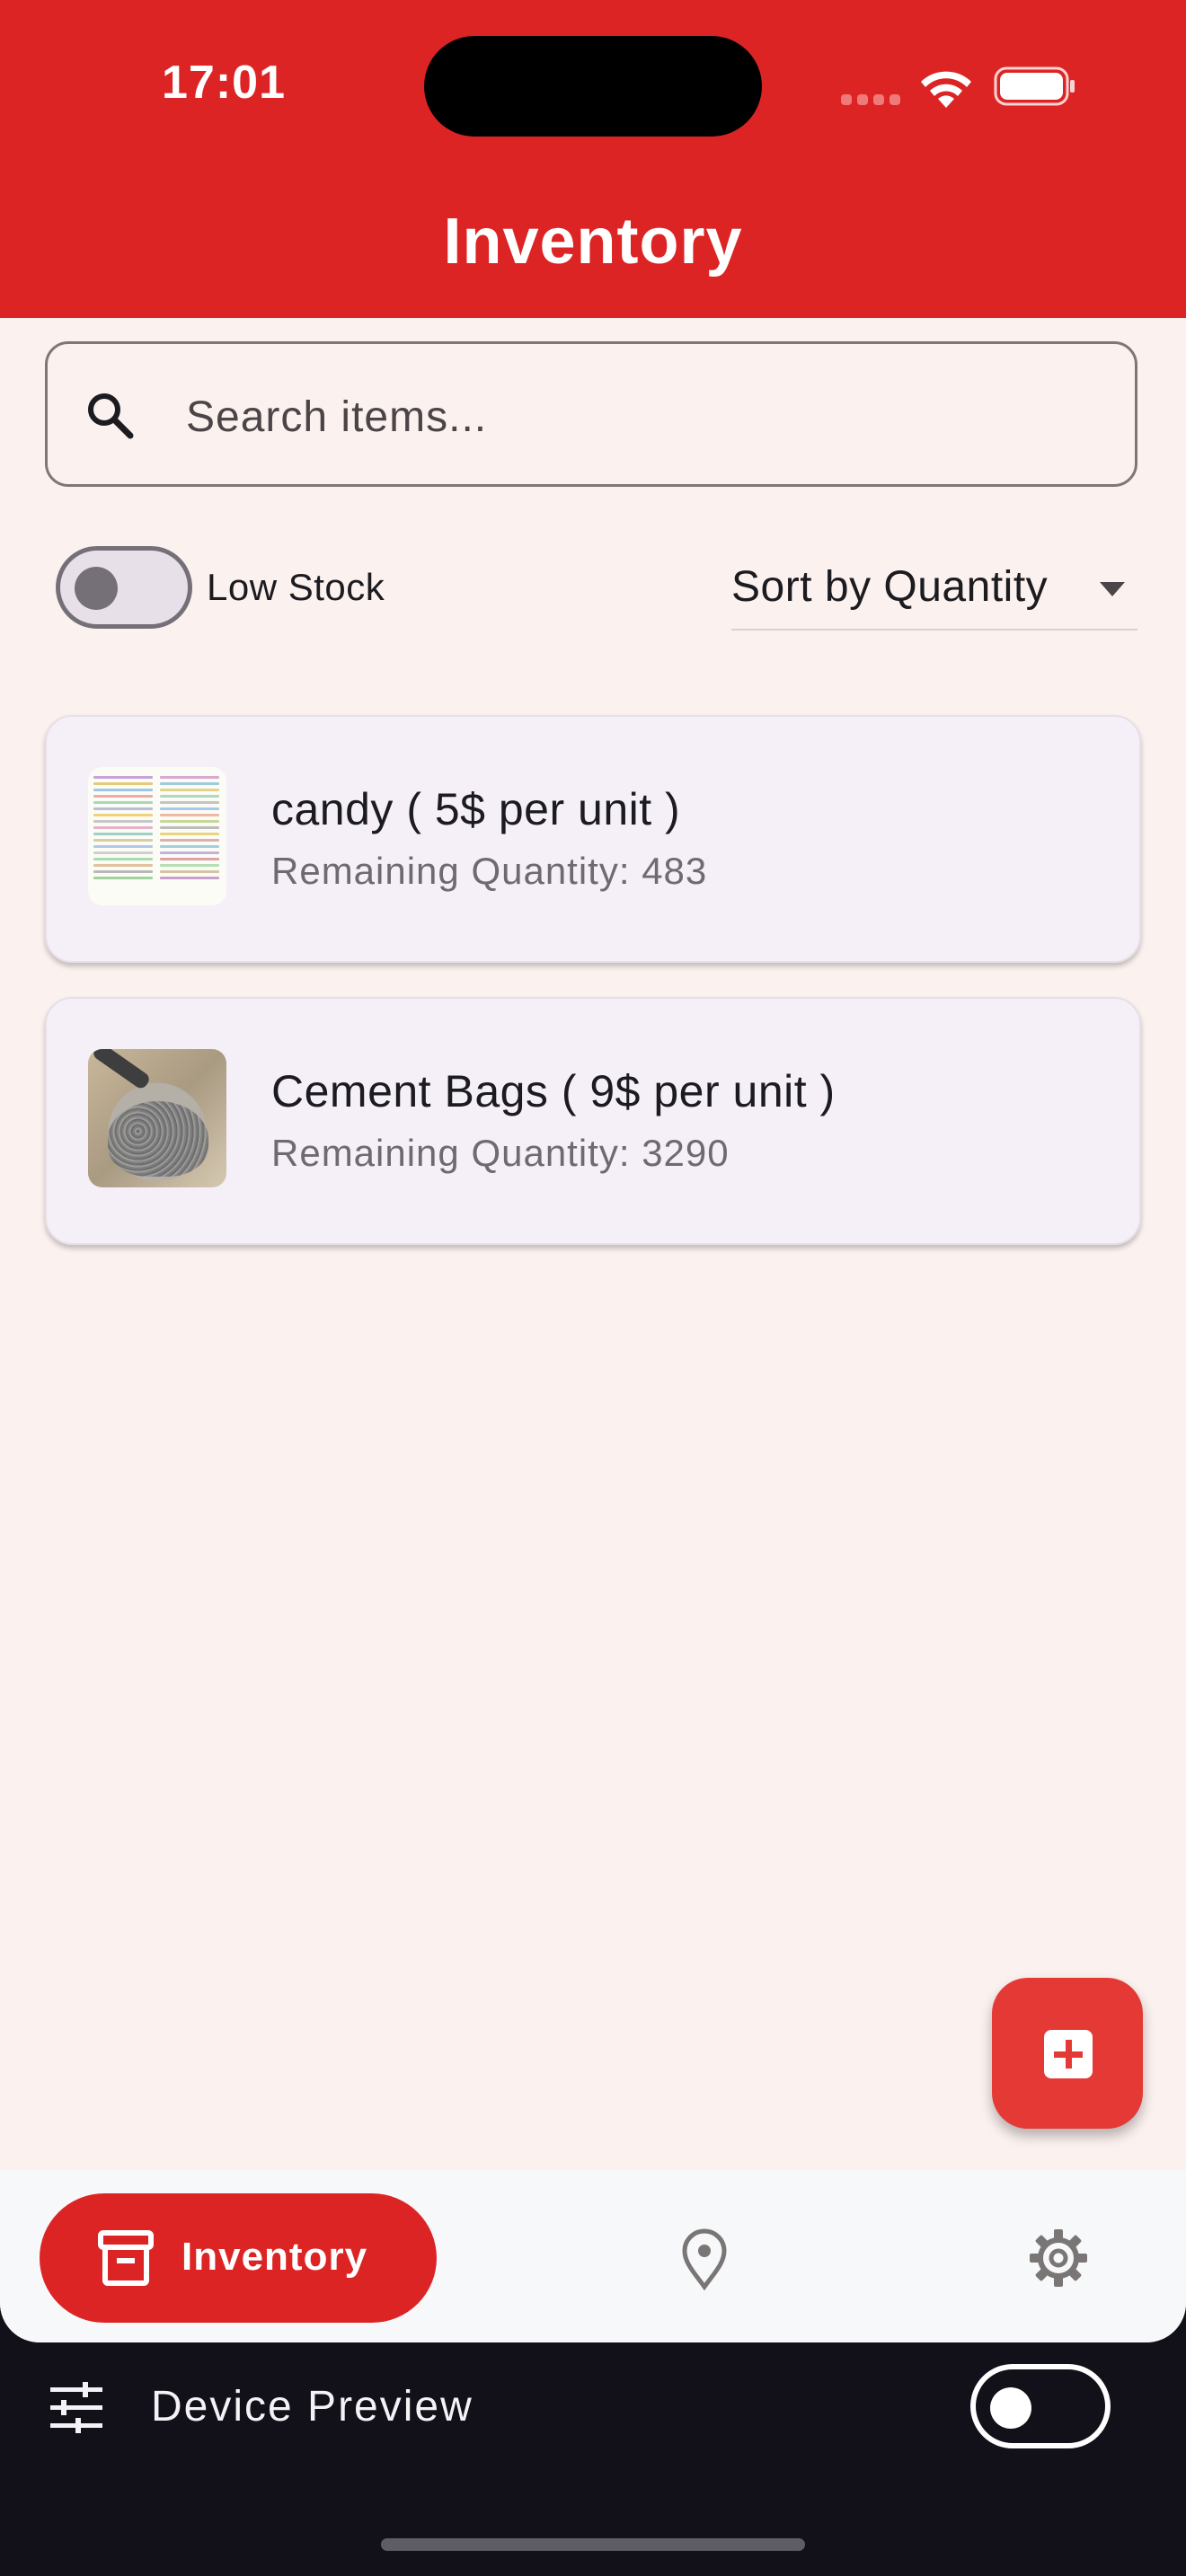  I want to click on cellular-signal-icon, so click(873, 101).